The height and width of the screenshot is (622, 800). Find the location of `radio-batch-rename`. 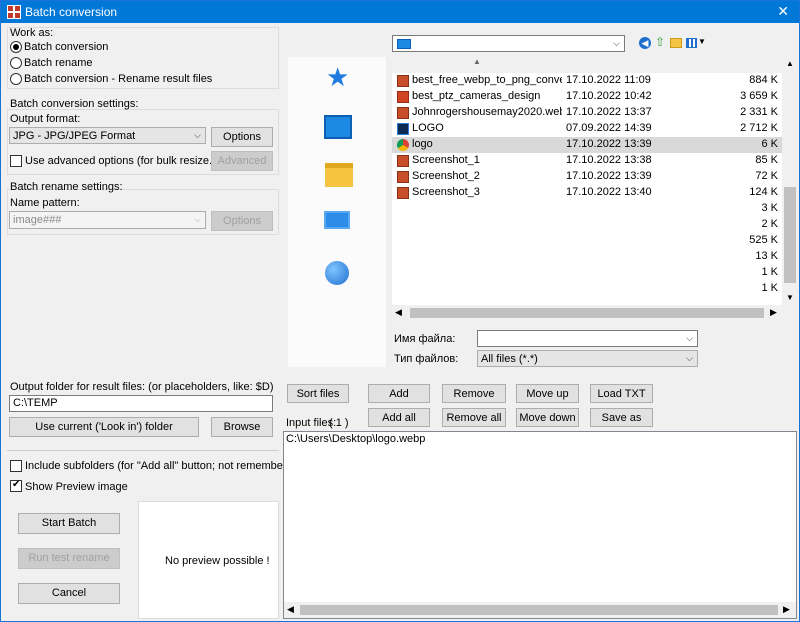

radio-batch-rename is located at coordinates (16, 63).